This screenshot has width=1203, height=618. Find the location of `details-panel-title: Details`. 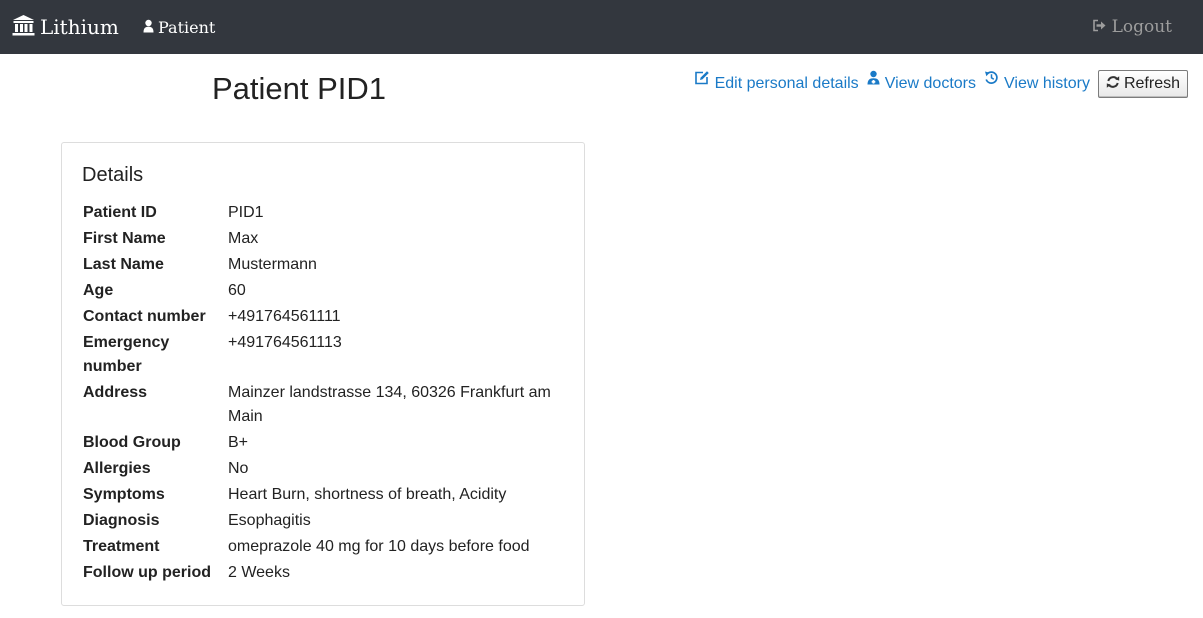

details-panel-title: Details is located at coordinates (113, 175).